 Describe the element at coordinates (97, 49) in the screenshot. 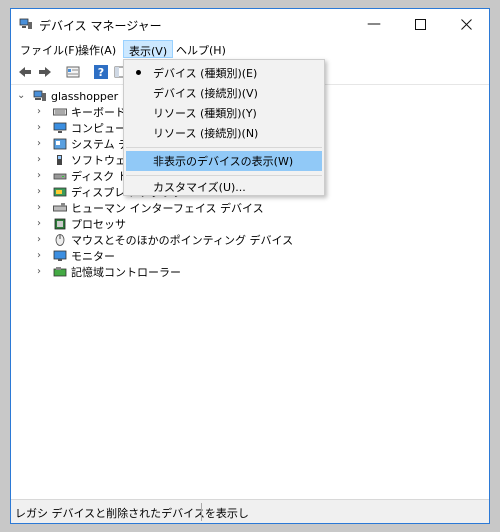

I see `menu-action: 操作(A)` at that location.